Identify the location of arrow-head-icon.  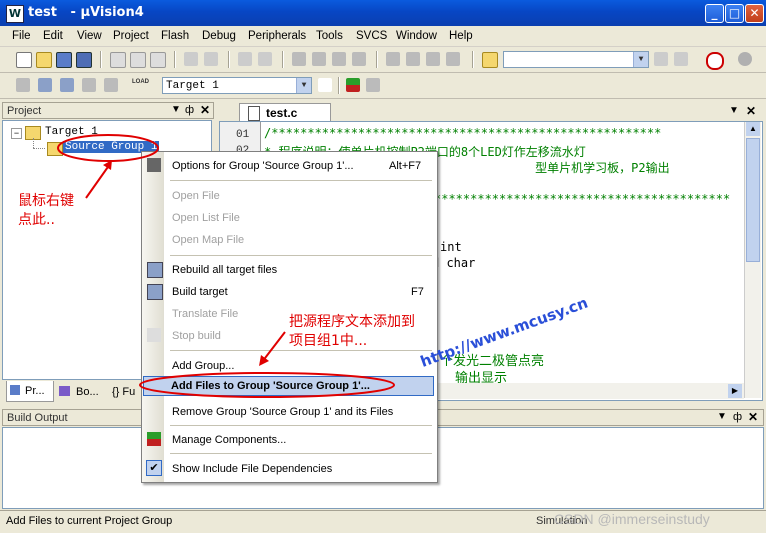
(264, 360).